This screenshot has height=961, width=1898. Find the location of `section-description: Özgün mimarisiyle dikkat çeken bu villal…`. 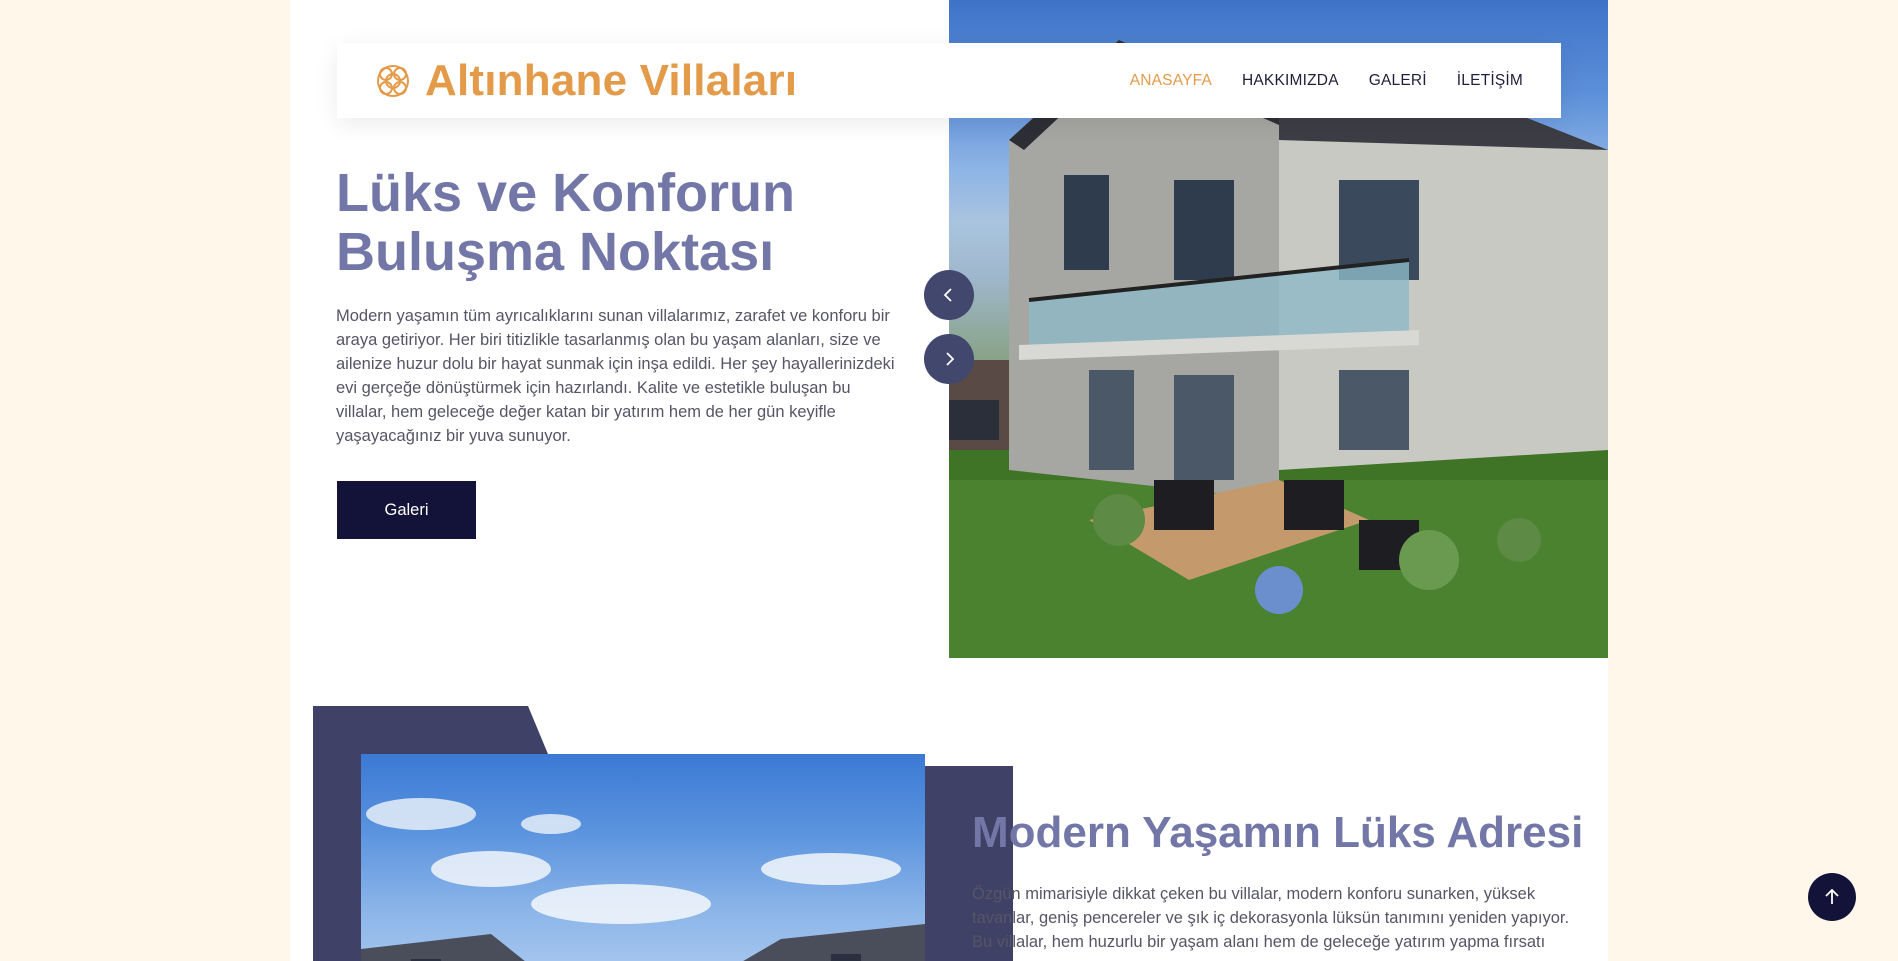

section-description: Özgün mimarisiyle dikkat çeken bu villal… is located at coordinates (1271, 923).